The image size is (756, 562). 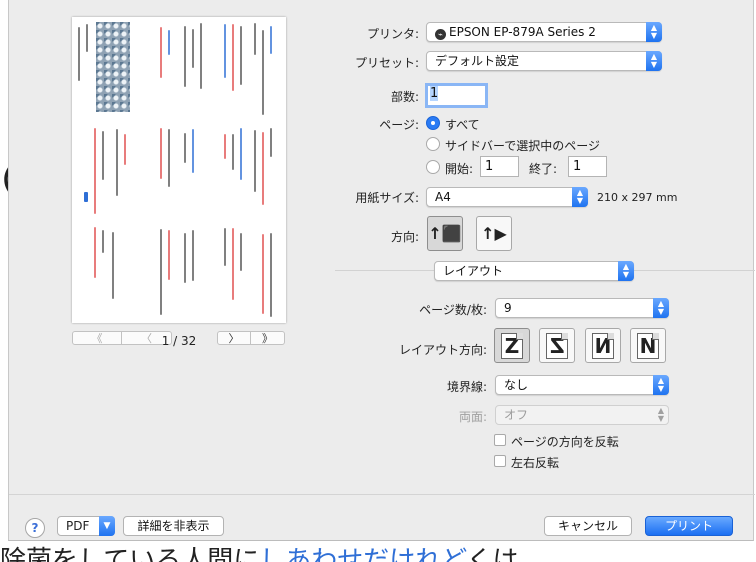 What do you see at coordinates (86, 526) in the screenshot?
I see `pdf-menu-button: PDF ▼` at bounding box center [86, 526].